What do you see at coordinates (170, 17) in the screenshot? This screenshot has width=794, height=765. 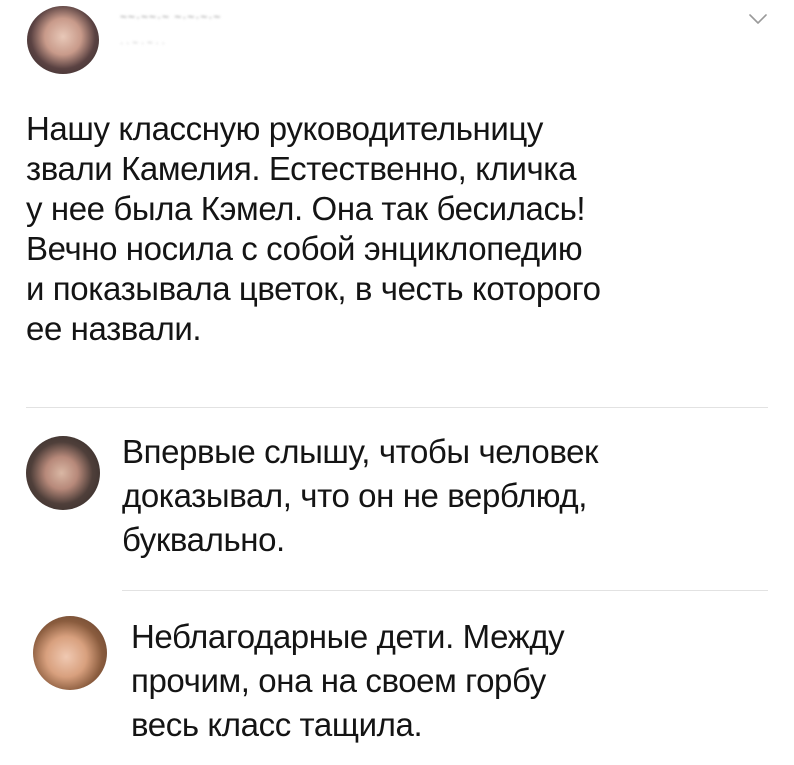 I see `author-name: ~~·~~·~ ~·~·~·~` at bounding box center [170, 17].